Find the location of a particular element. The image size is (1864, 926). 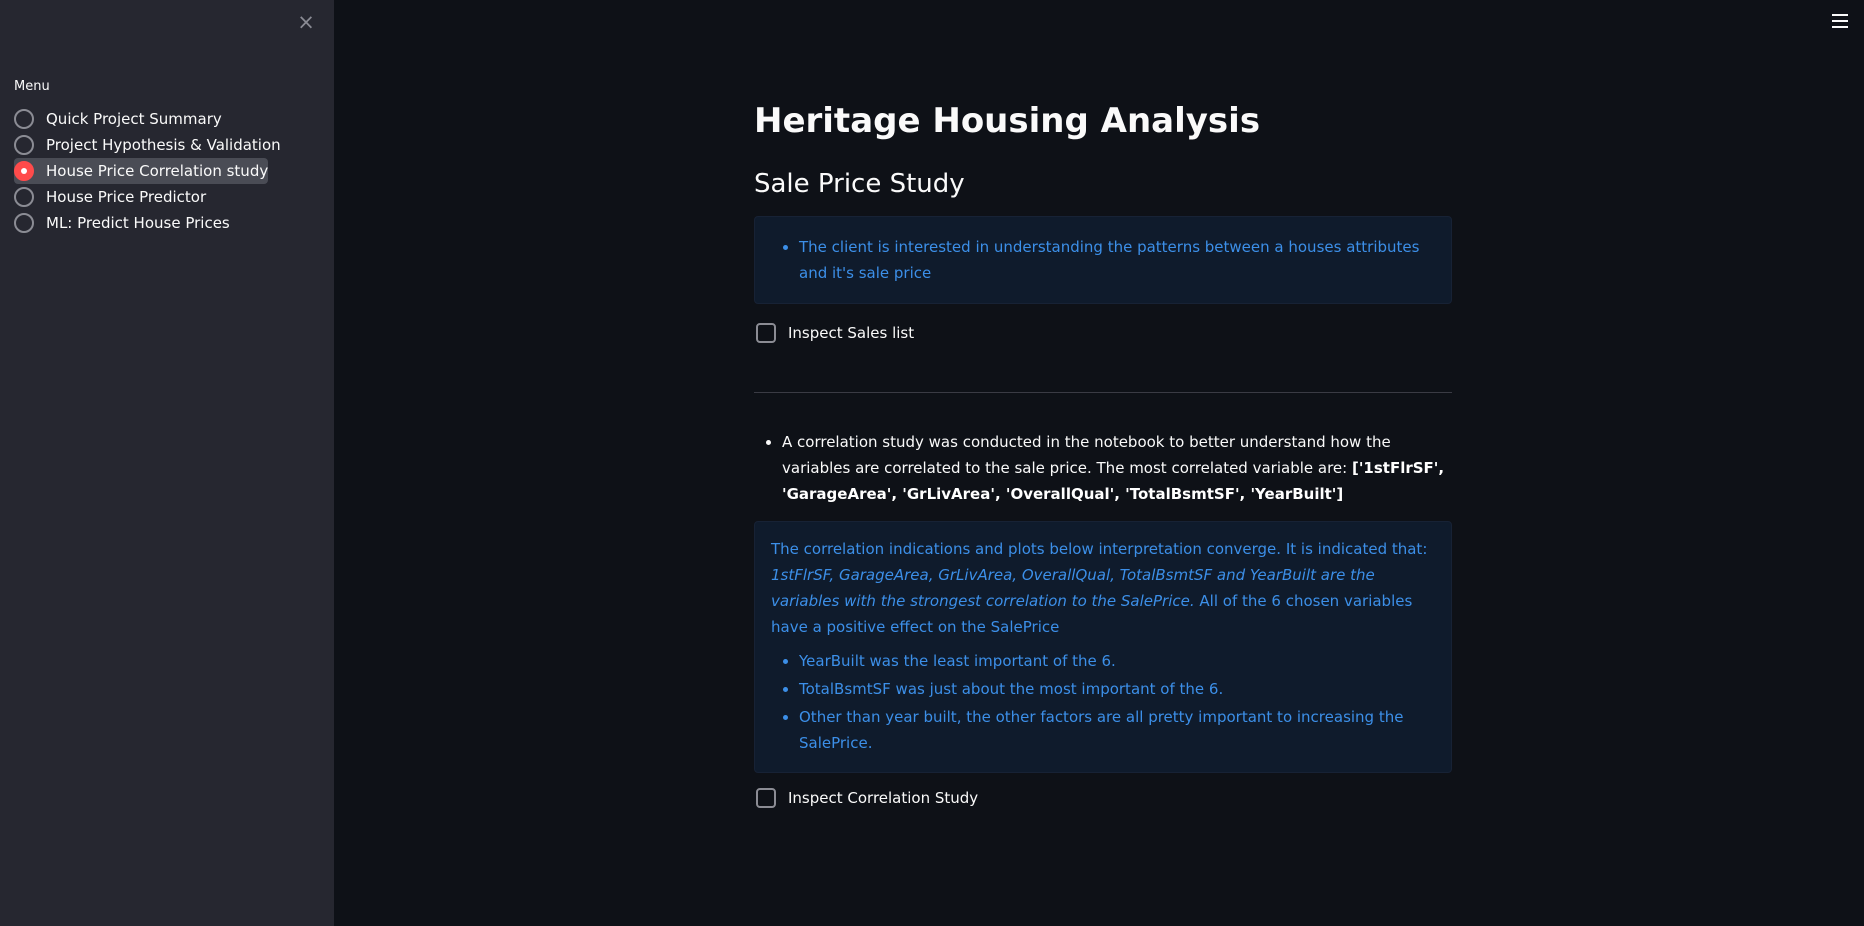

menu-item-label: House Price Correlation study is located at coordinates (157, 171).